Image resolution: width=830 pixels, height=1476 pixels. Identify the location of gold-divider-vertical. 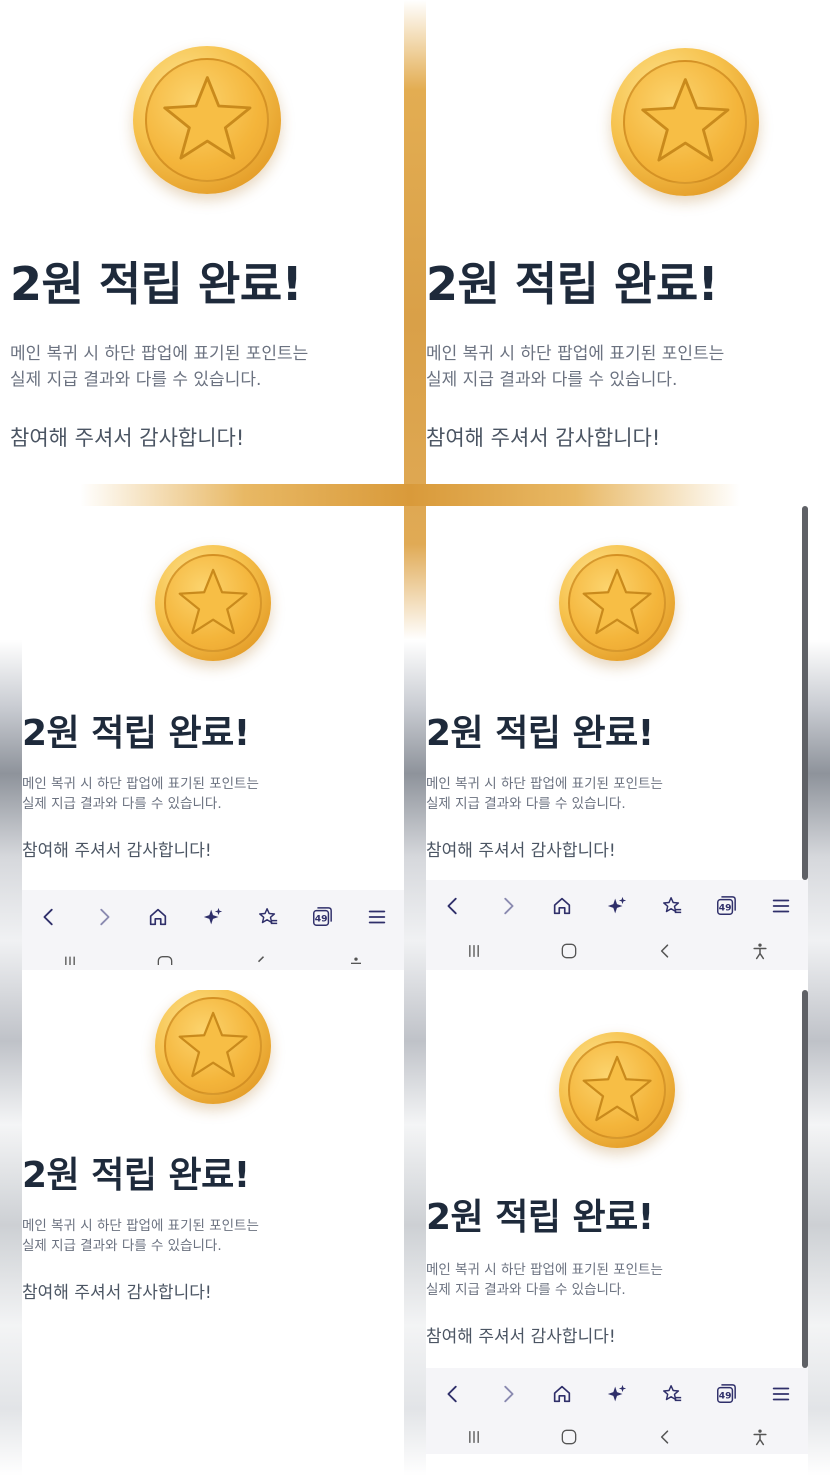
(415, 320).